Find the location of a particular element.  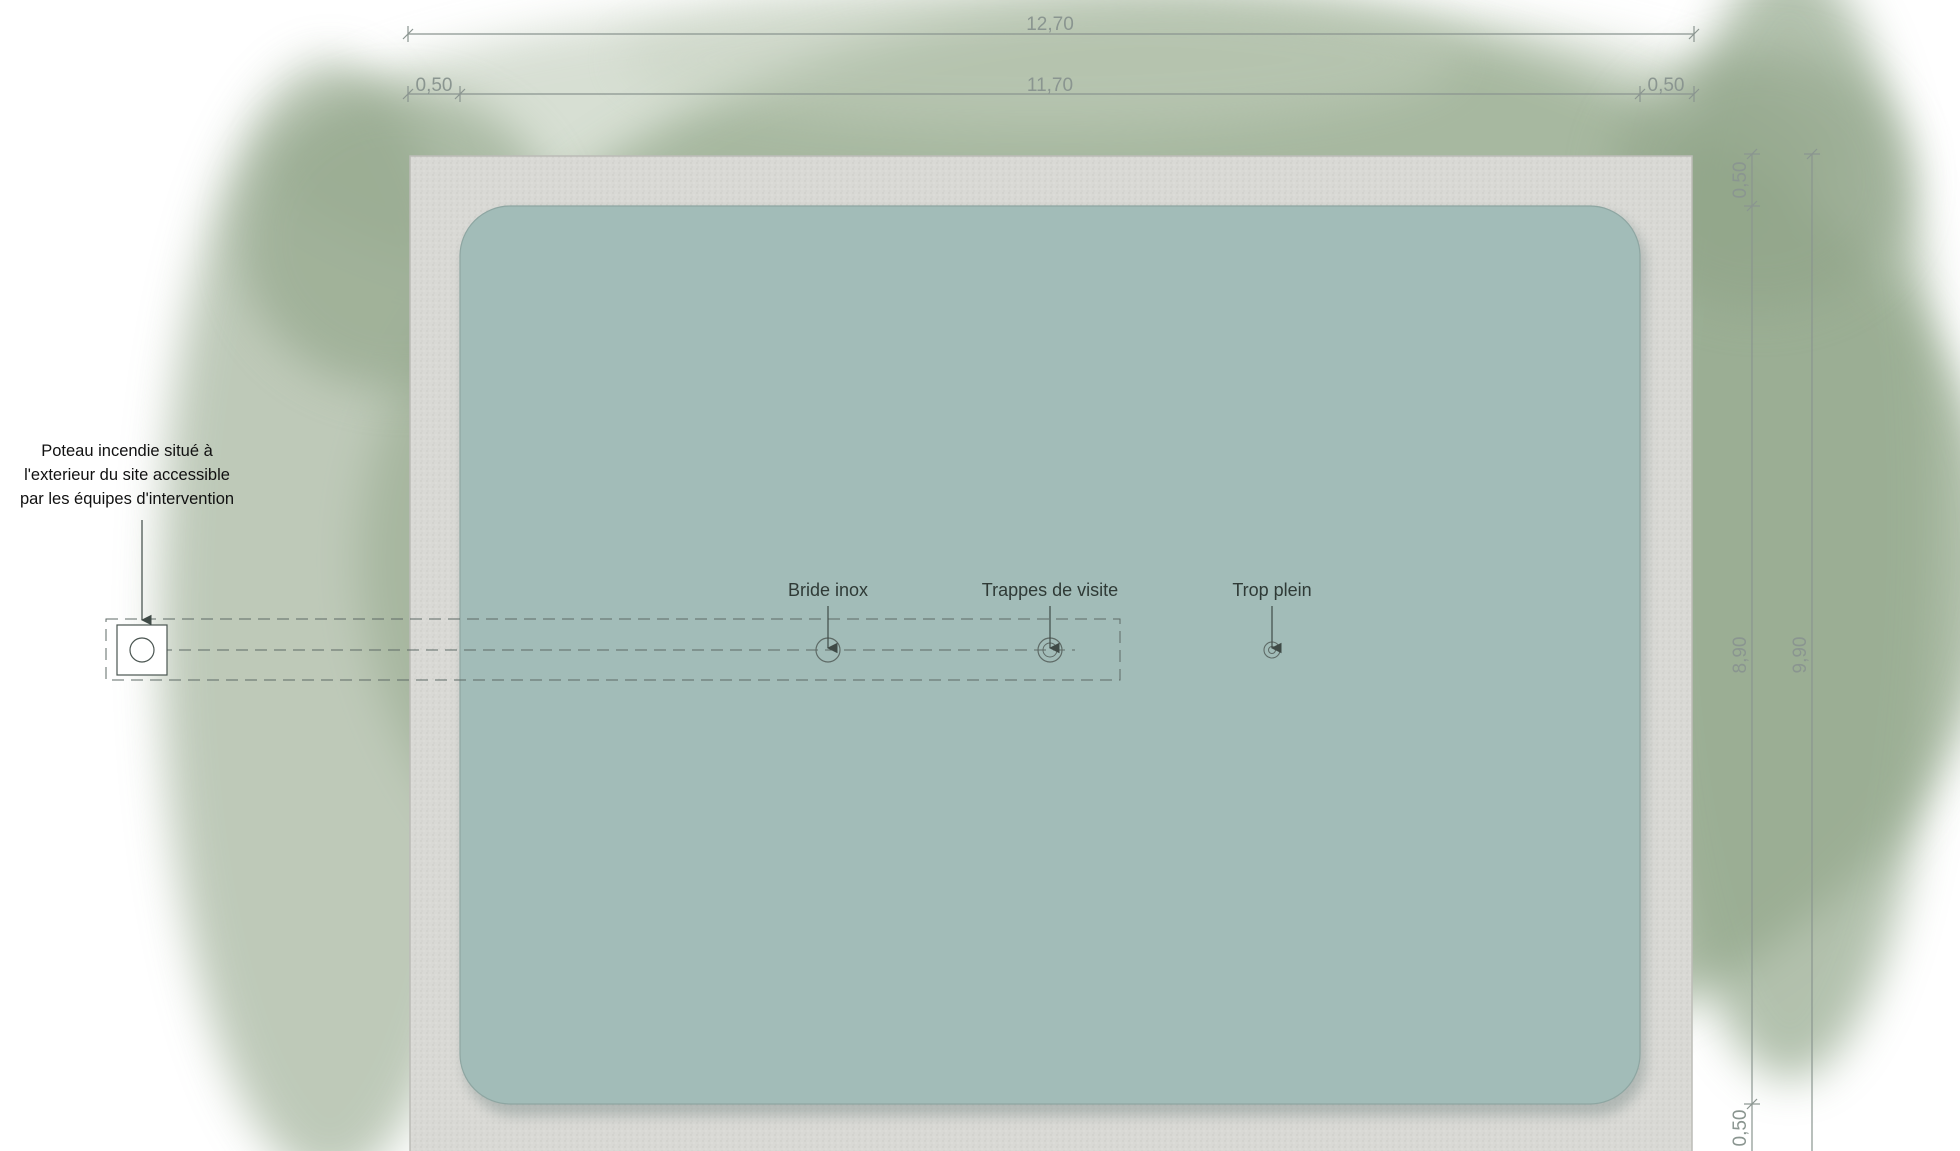

dim-inner-height: 8,90 is located at coordinates (1740, 655).